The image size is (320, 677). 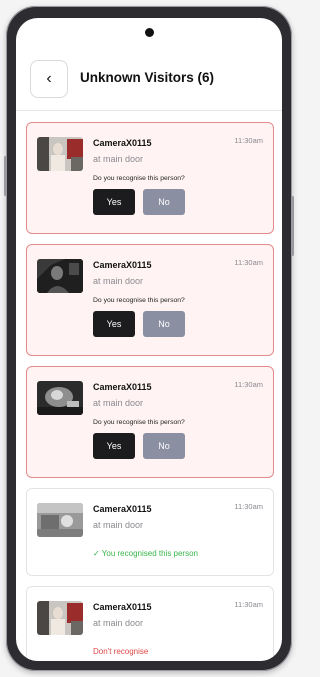 I want to click on app-header: ‹ Unknown Visitors (6), so click(x=149, y=78).